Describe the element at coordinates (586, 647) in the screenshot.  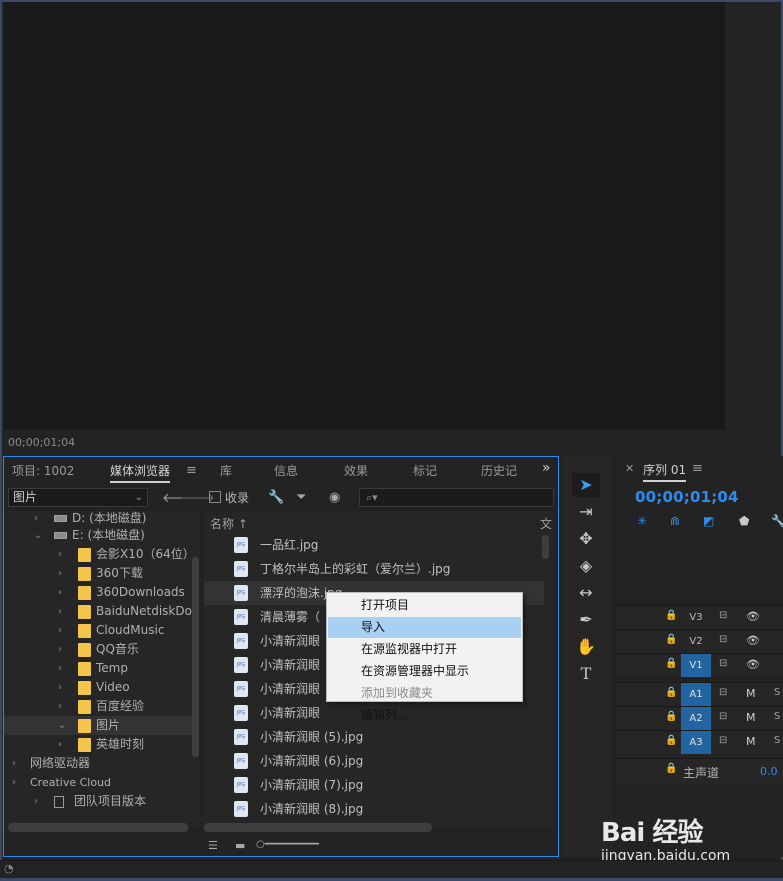
I see `hand-tool-icon: ✋` at that location.